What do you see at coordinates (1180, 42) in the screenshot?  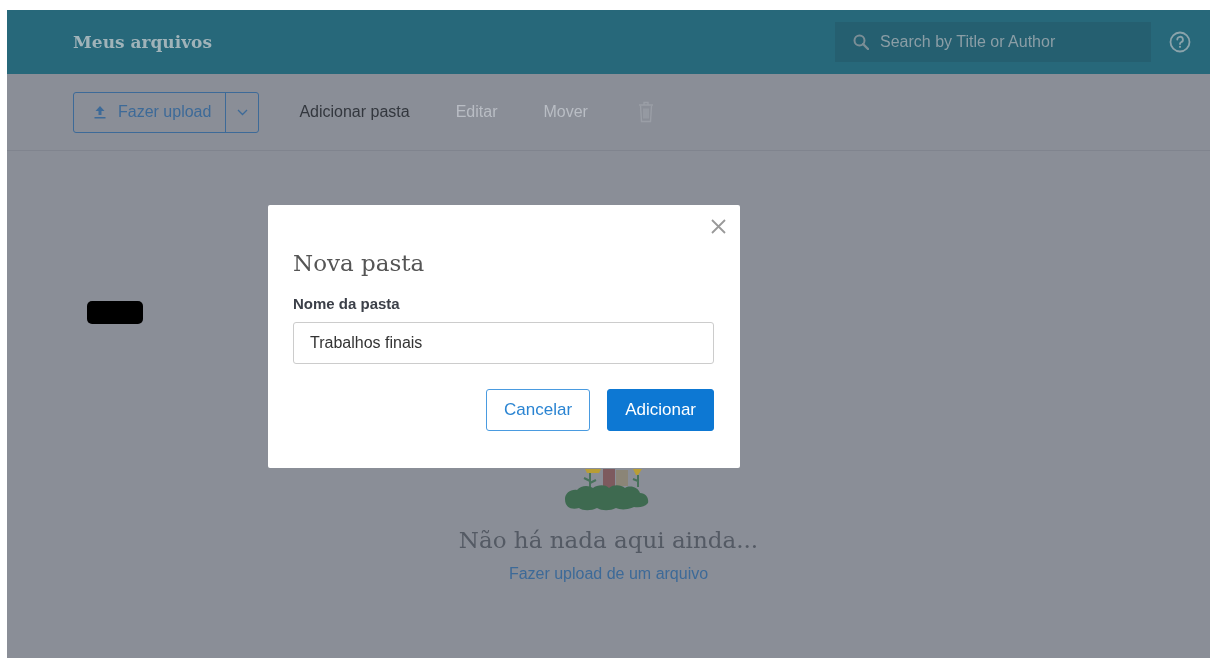 I see `help-icon` at bounding box center [1180, 42].